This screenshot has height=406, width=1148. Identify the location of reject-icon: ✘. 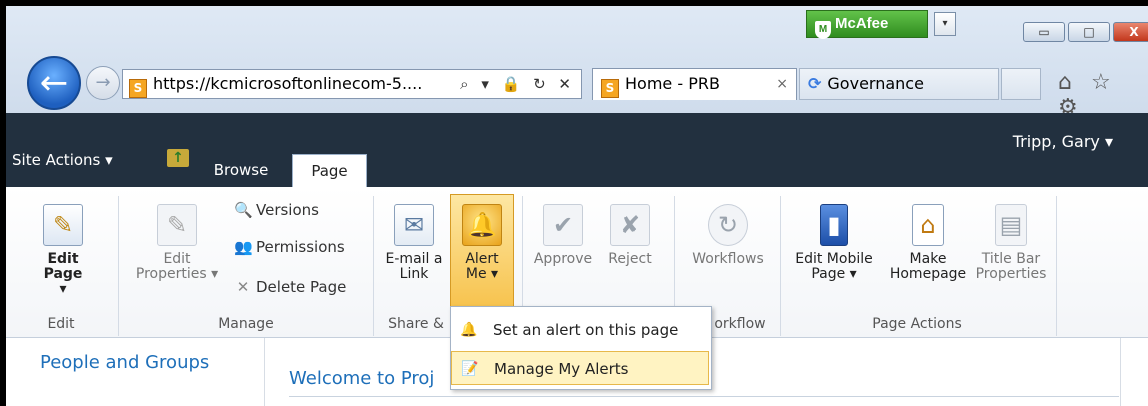
(630, 225).